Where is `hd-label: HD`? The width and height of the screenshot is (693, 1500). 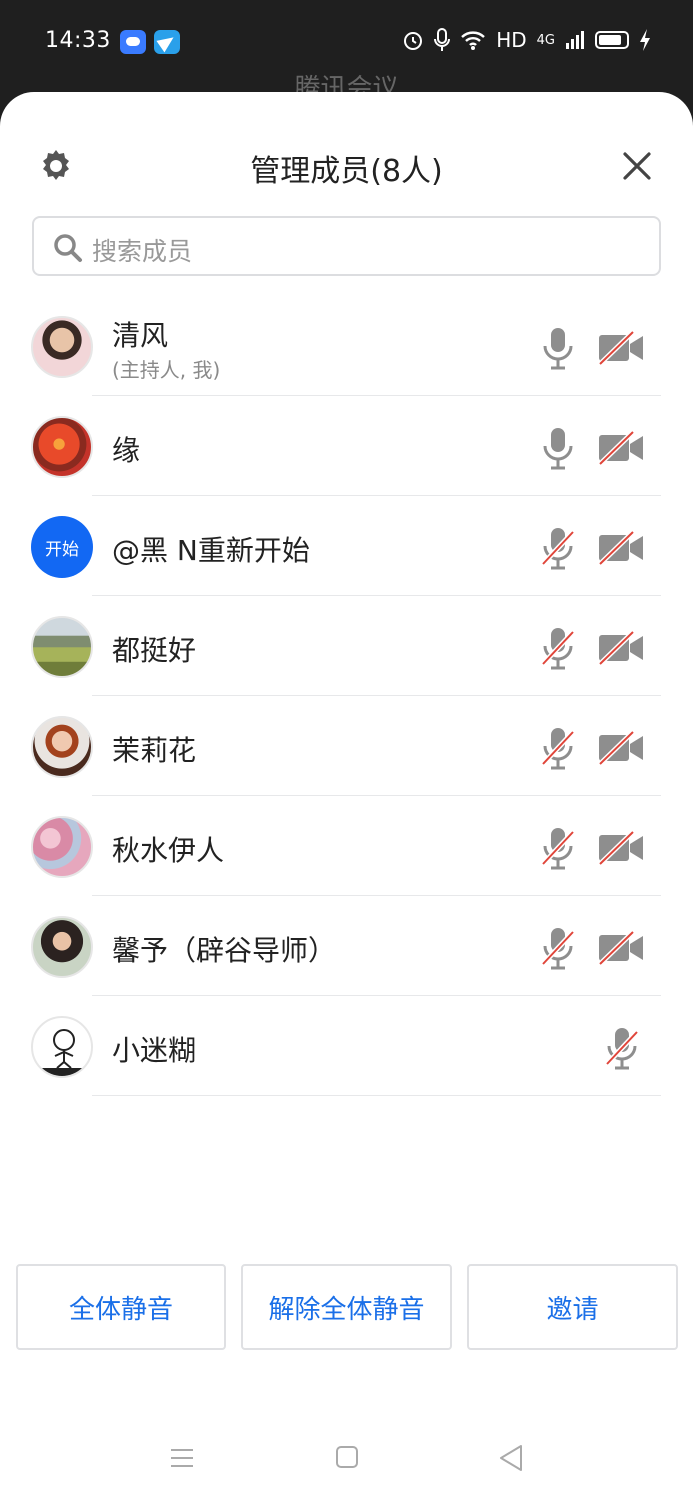 hd-label: HD is located at coordinates (511, 40).